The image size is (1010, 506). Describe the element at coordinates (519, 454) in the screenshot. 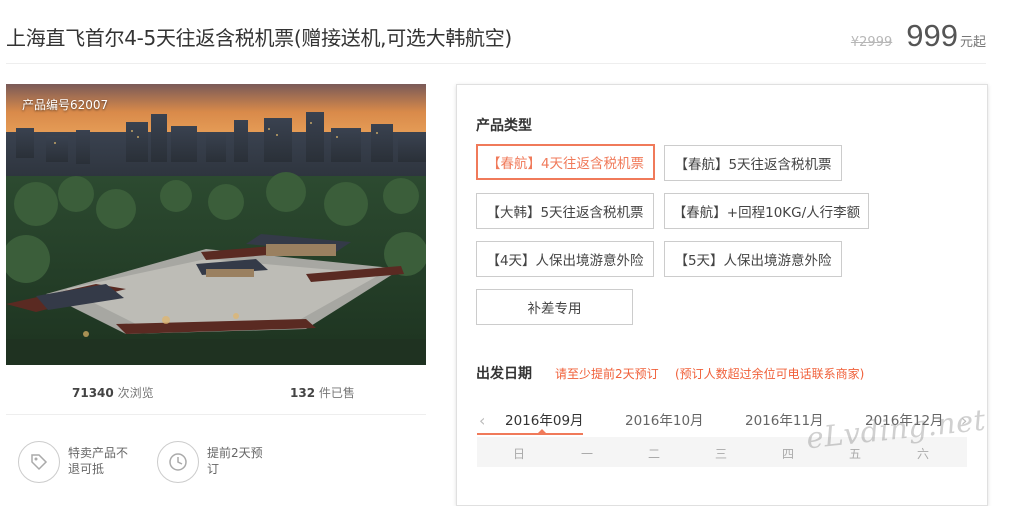

I see `weekday-sun: 日` at that location.